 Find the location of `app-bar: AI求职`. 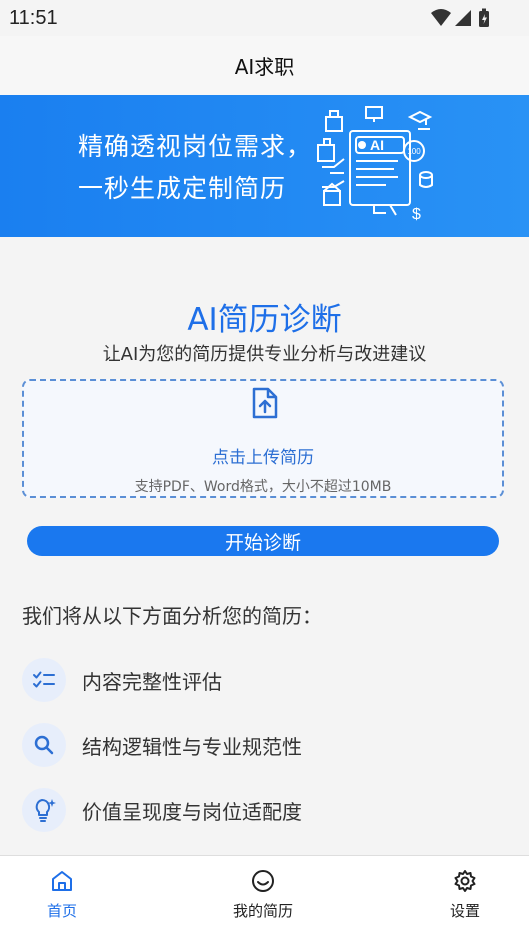

app-bar: AI求职 is located at coordinates (264, 65).